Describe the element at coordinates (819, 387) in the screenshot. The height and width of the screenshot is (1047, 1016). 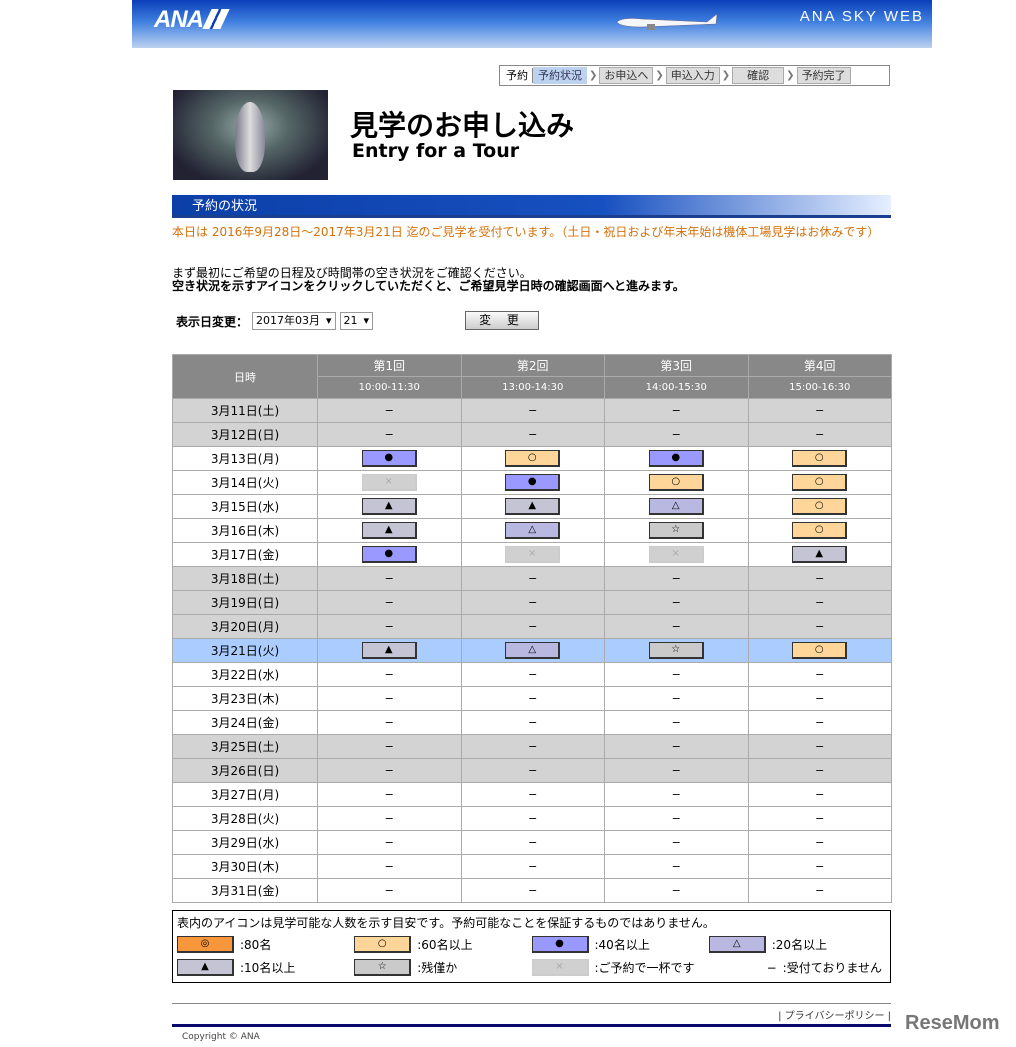
I see `session-time: 15:00-16:30` at that location.